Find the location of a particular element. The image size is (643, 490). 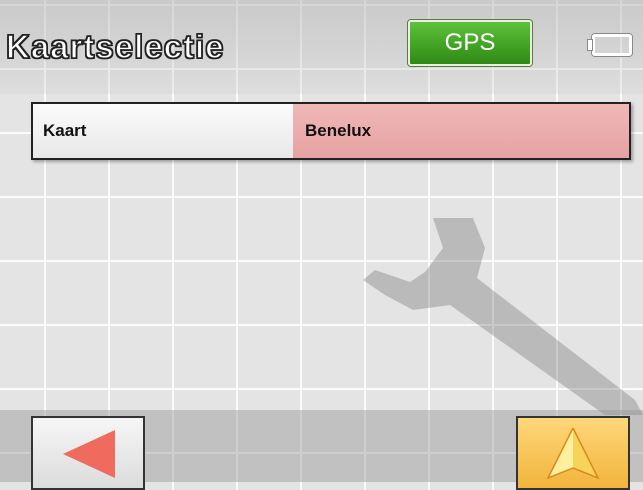

battery-icon is located at coordinates (610, 45).